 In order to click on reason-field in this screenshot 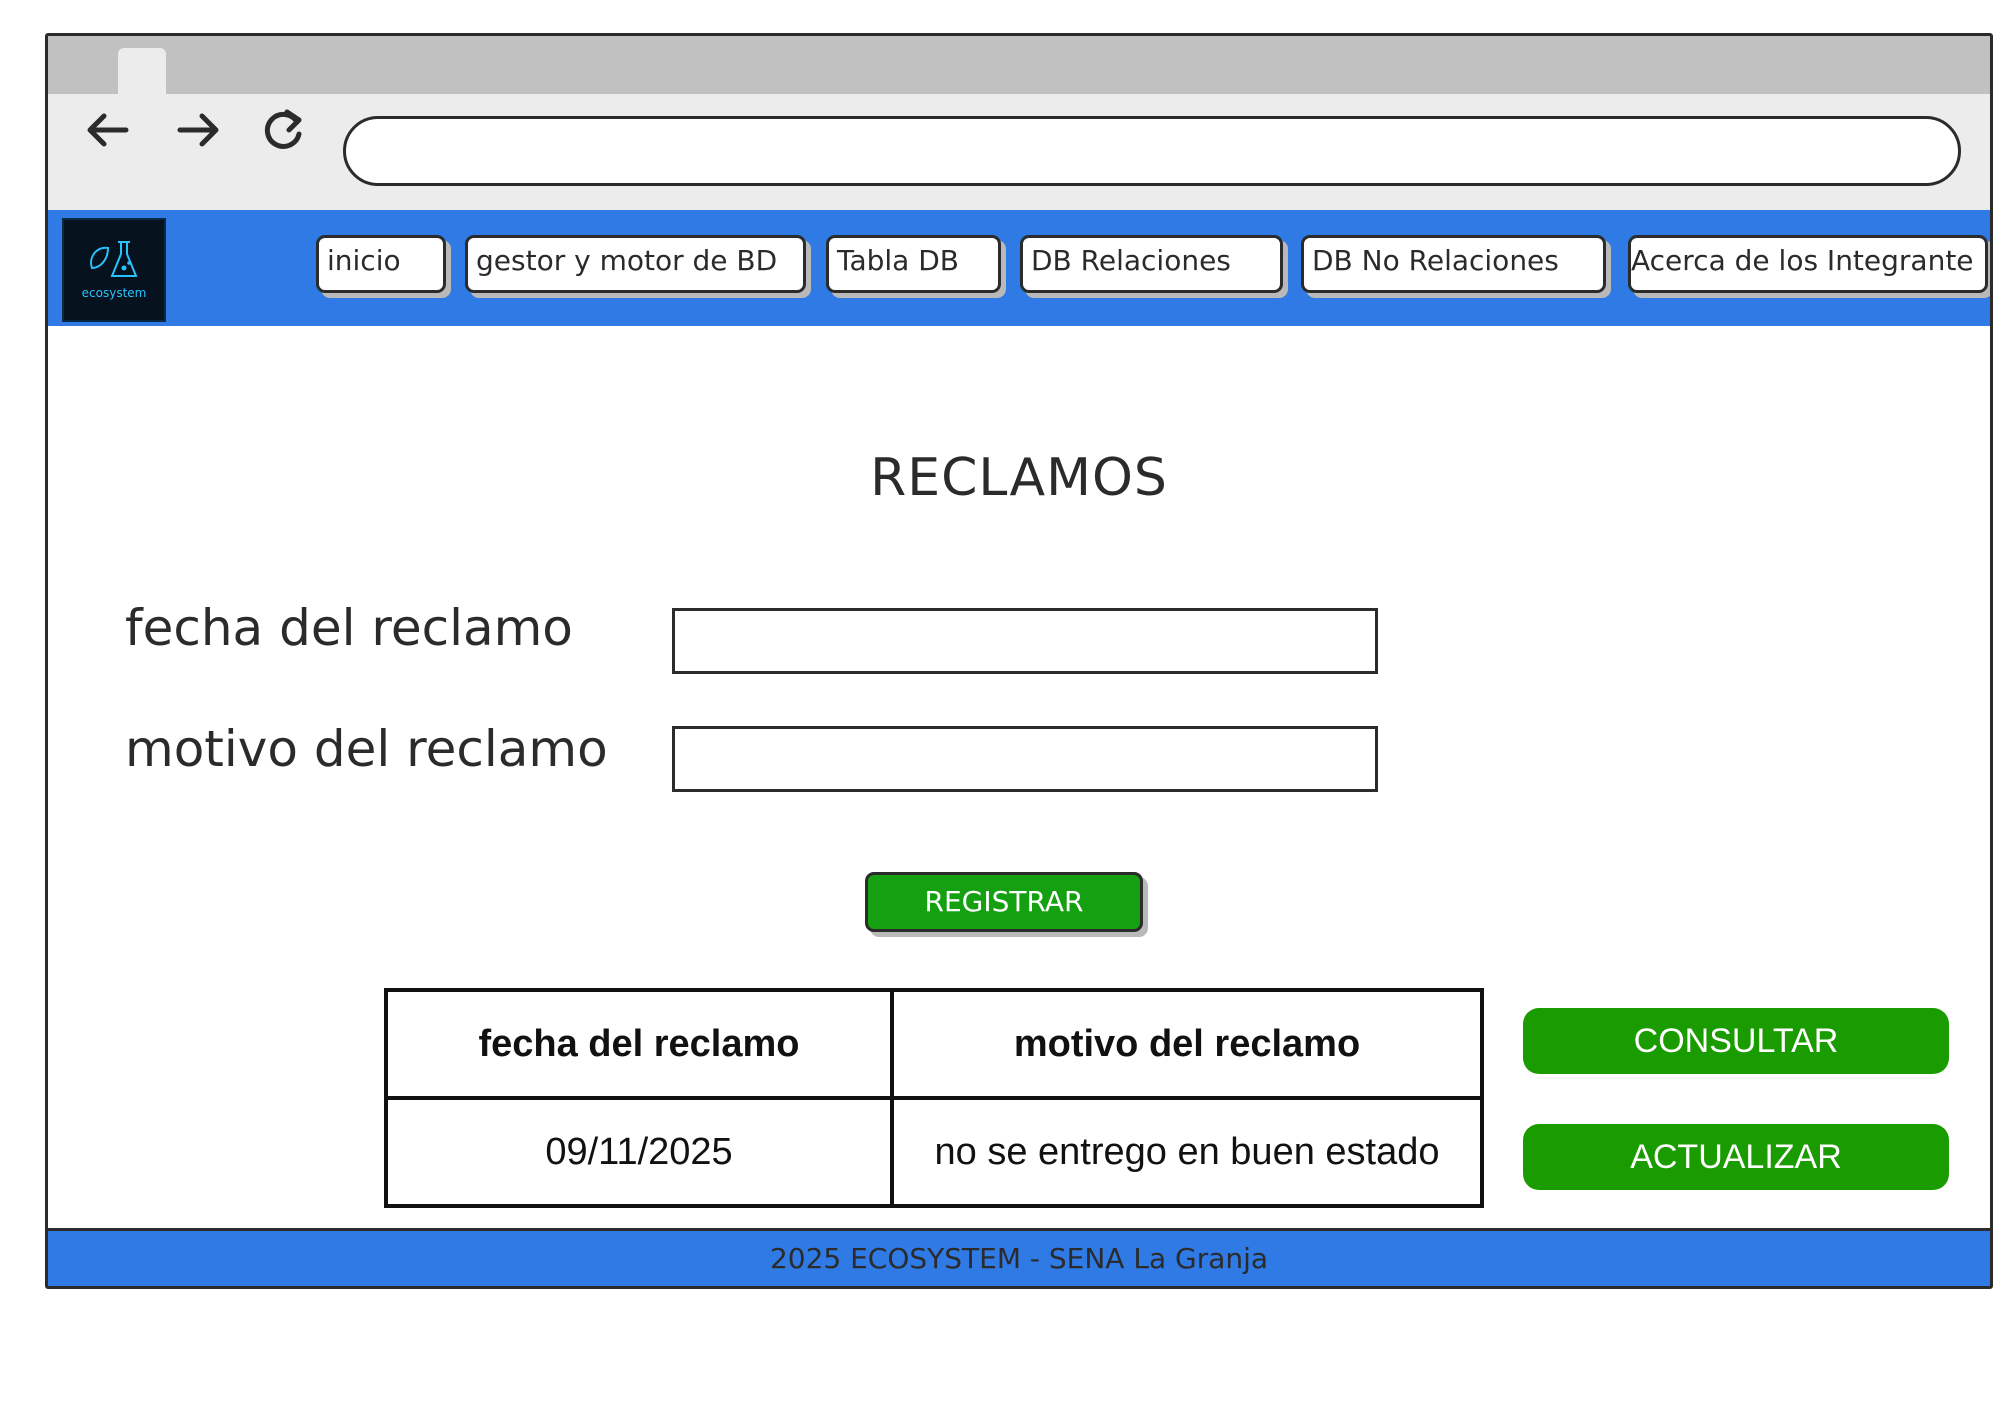, I will do `click(1025, 759)`.